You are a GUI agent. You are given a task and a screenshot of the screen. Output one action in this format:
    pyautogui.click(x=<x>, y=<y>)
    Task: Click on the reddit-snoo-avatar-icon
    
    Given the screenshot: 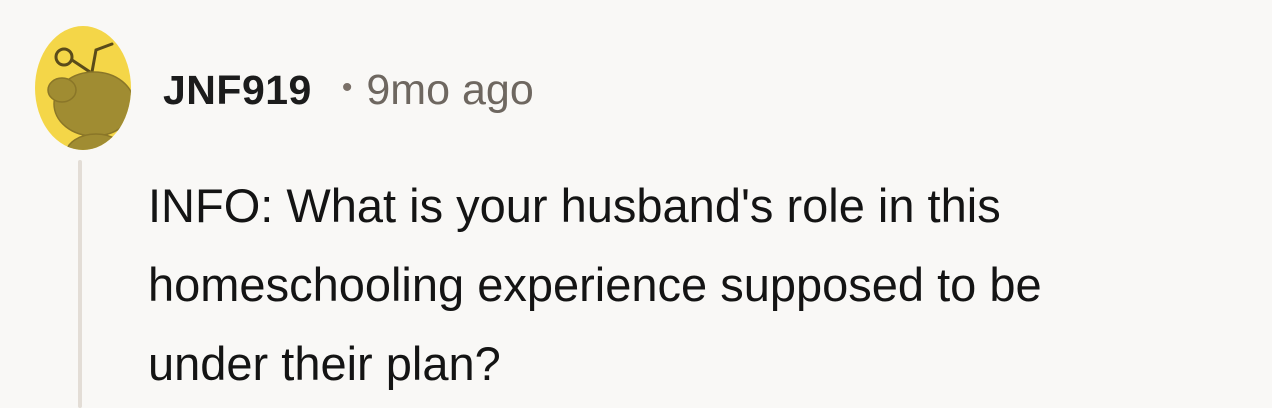 What is the action you would take?
    pyautogui.click(x=83, y=88)
    